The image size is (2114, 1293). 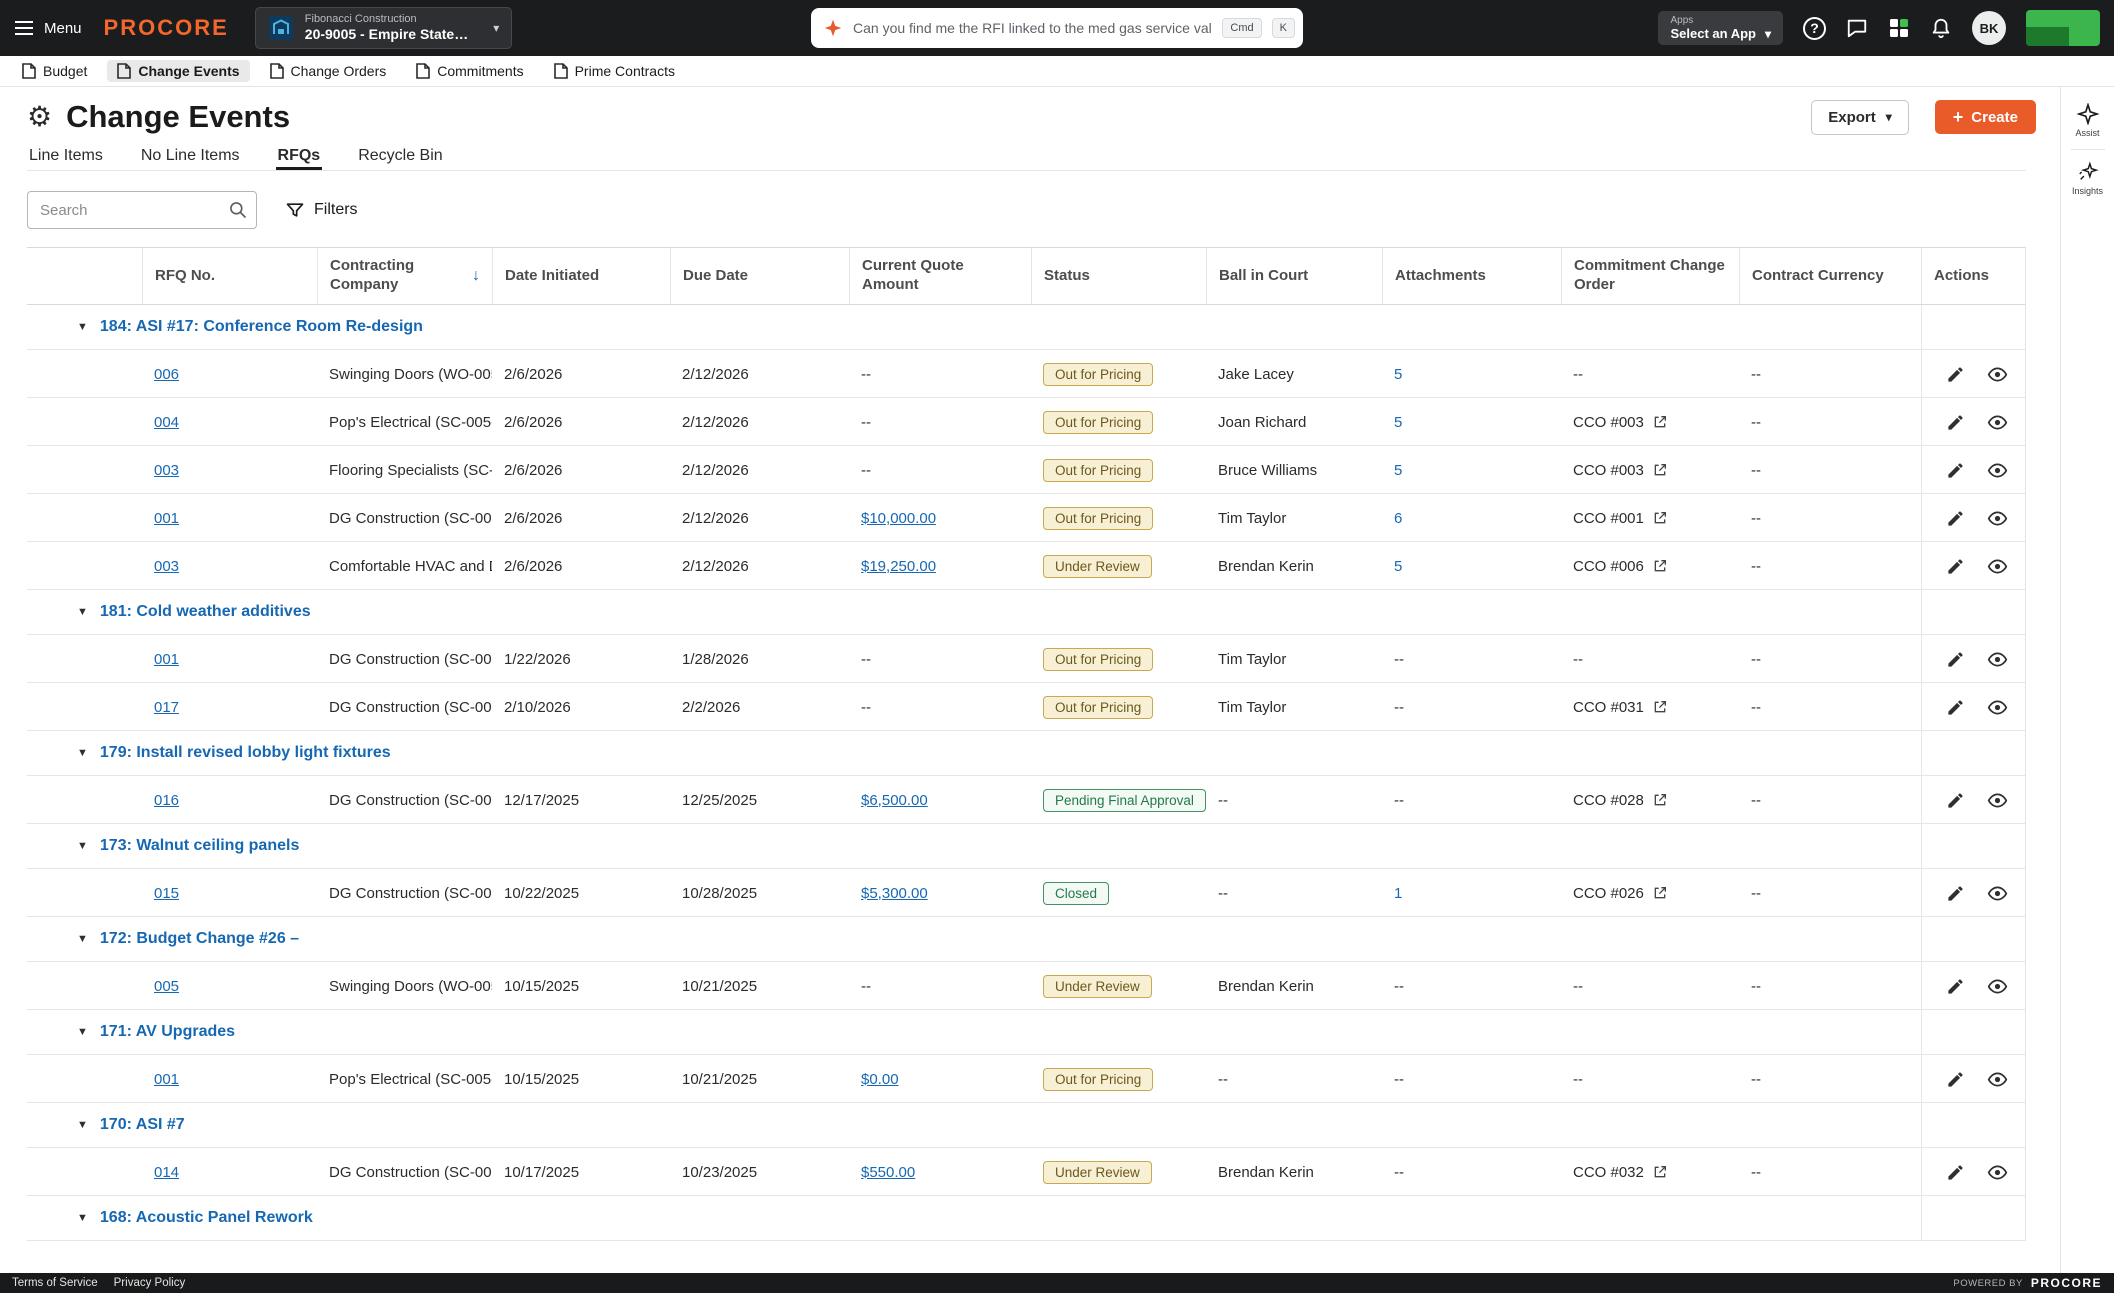 What do you see at coordinates (469, 71) in the screenshot?
I see `toolnav-item-commitments: Commitments` at bounding box center [469, 71].